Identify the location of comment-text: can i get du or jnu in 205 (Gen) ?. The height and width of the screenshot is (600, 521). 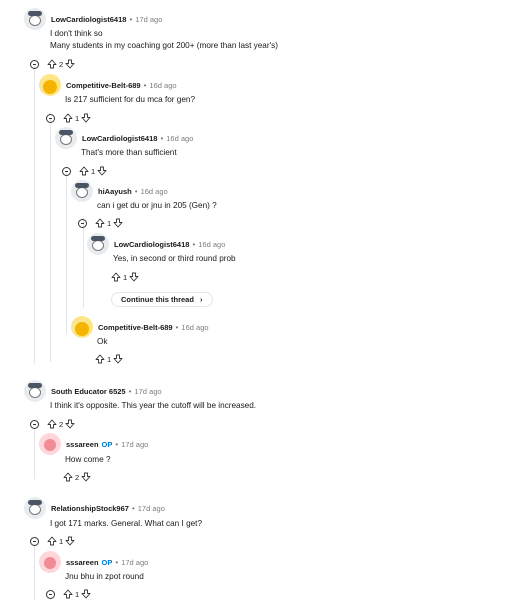
(157, 205).